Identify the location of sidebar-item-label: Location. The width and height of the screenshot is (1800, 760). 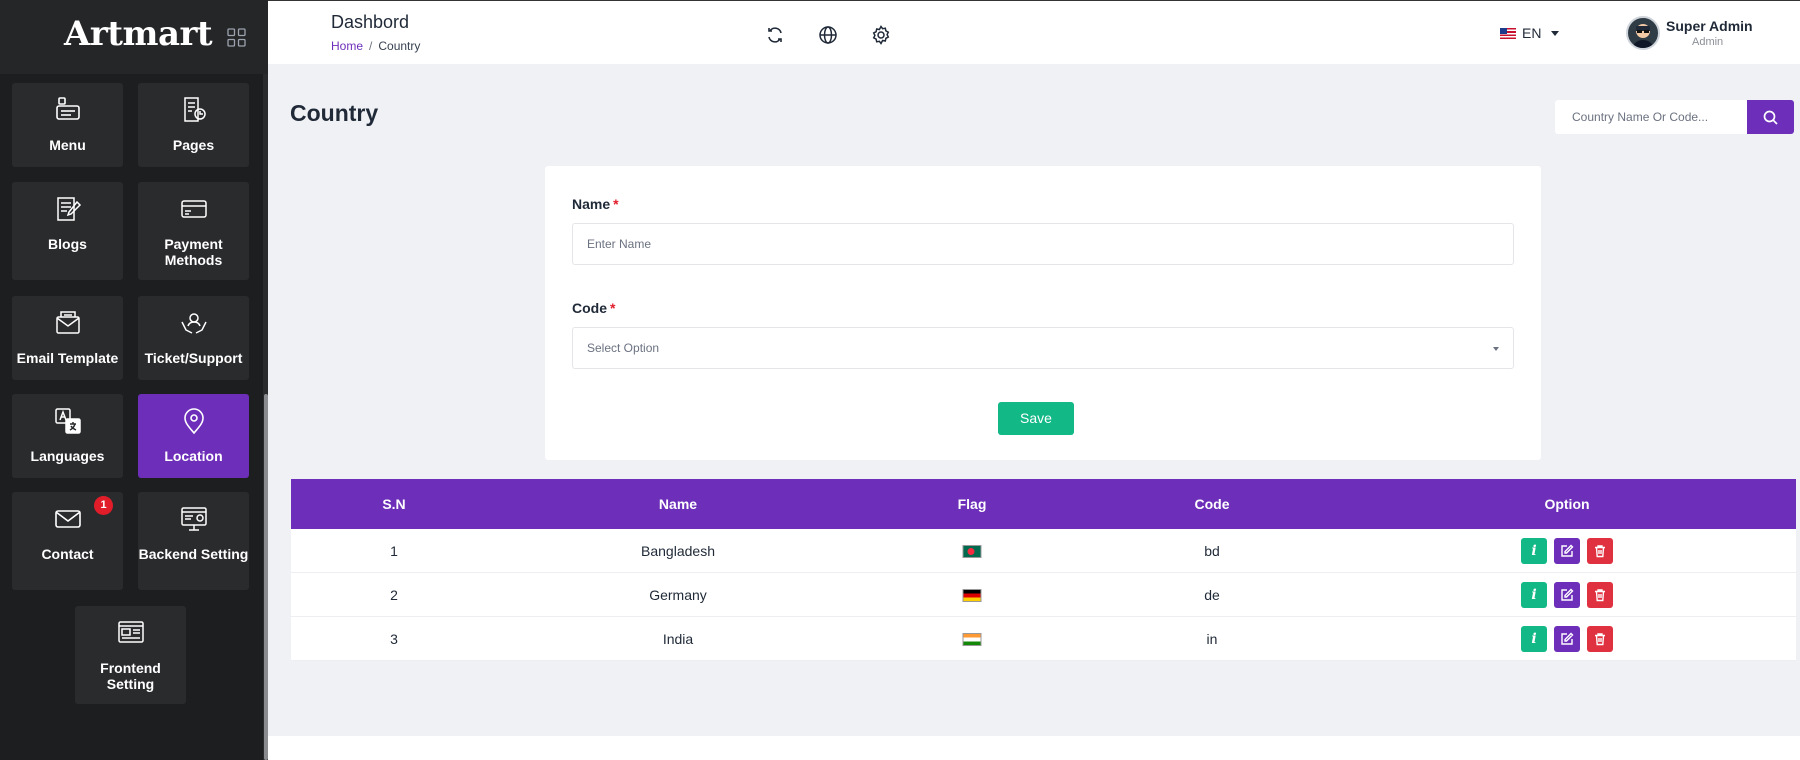
(193, 456).